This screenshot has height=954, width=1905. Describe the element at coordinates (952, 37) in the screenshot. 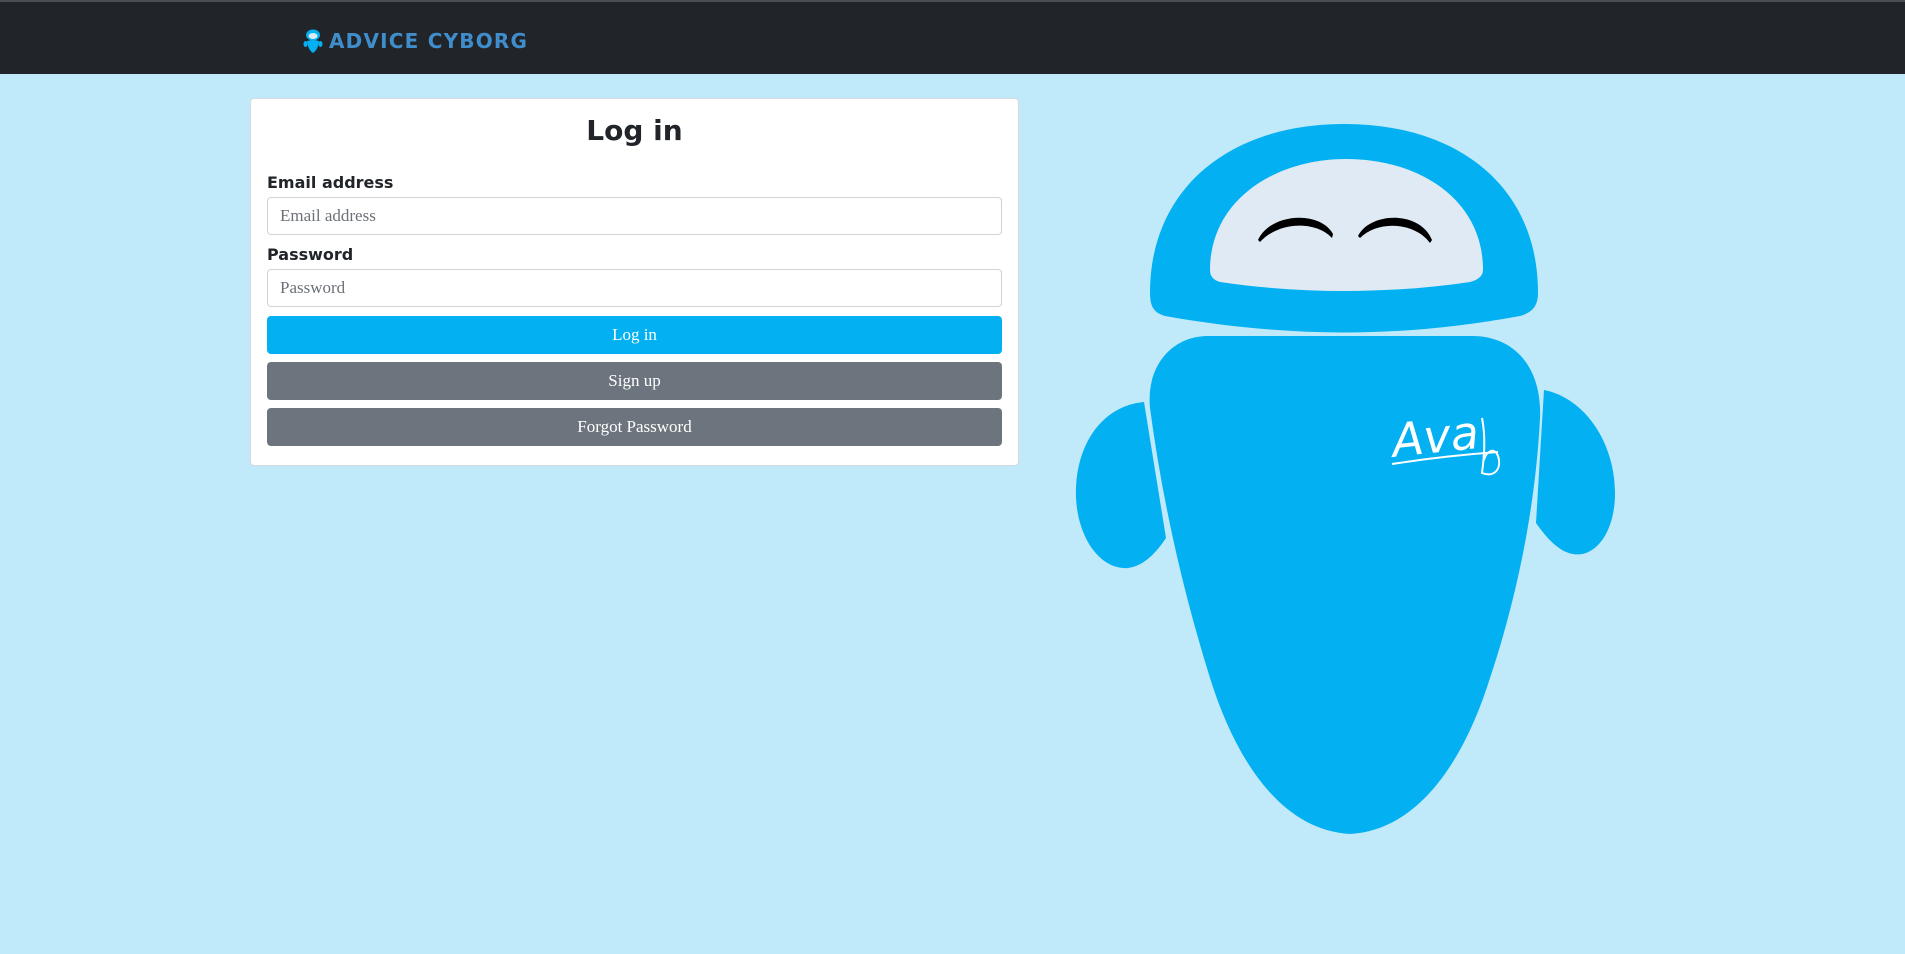

I see `top-navbar: ADVICE CYBORG` at that location.